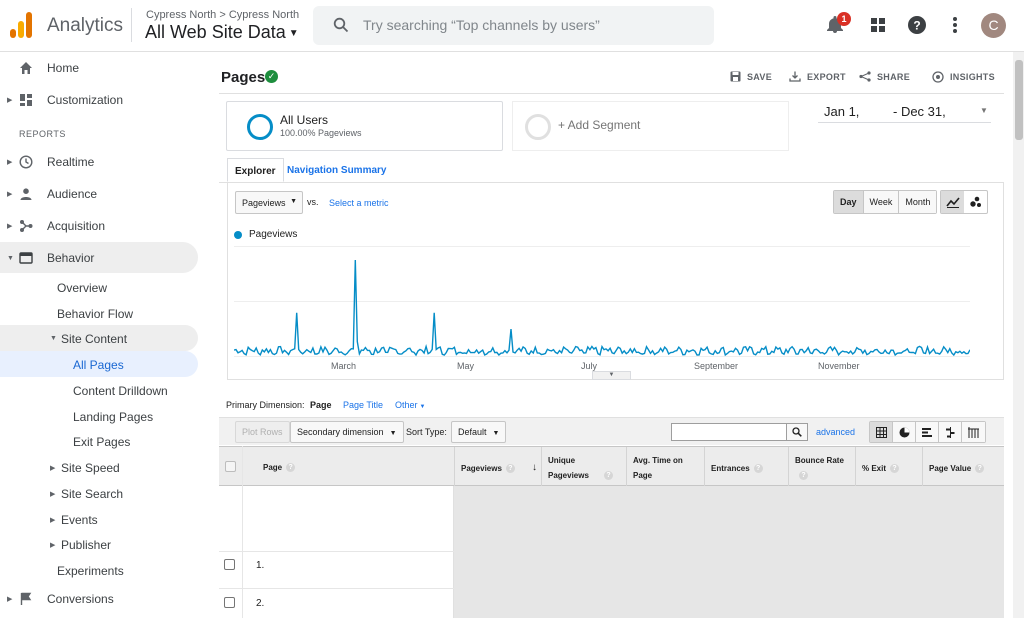 The image size is (1024, 618). I want to click on search-icon, so click(797, 432).